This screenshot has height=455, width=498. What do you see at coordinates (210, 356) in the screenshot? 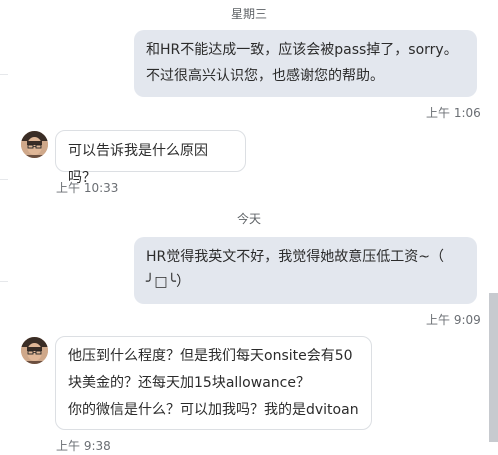
I see `message-text: 他压到什么程度？但是我们每天onsite会有50` at bounding box center [210, 356].